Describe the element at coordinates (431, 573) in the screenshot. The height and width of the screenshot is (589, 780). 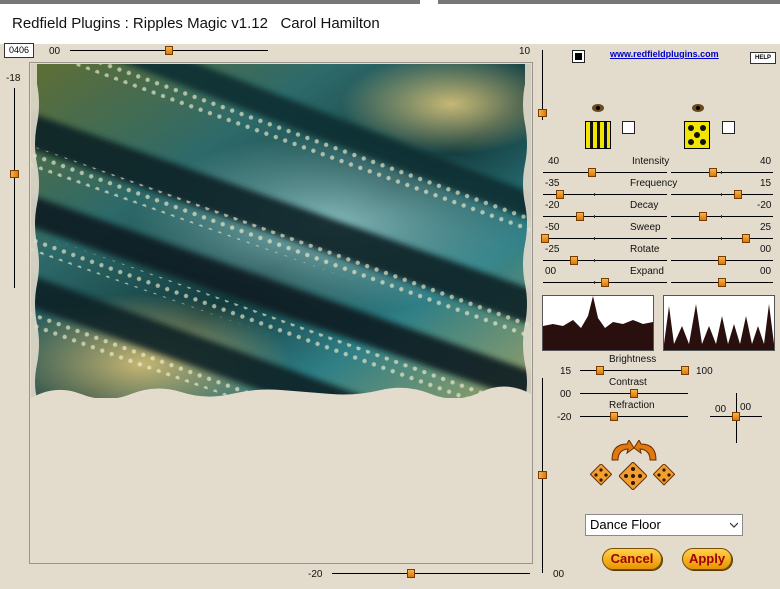
I see `bottom-slider-track` at that location.